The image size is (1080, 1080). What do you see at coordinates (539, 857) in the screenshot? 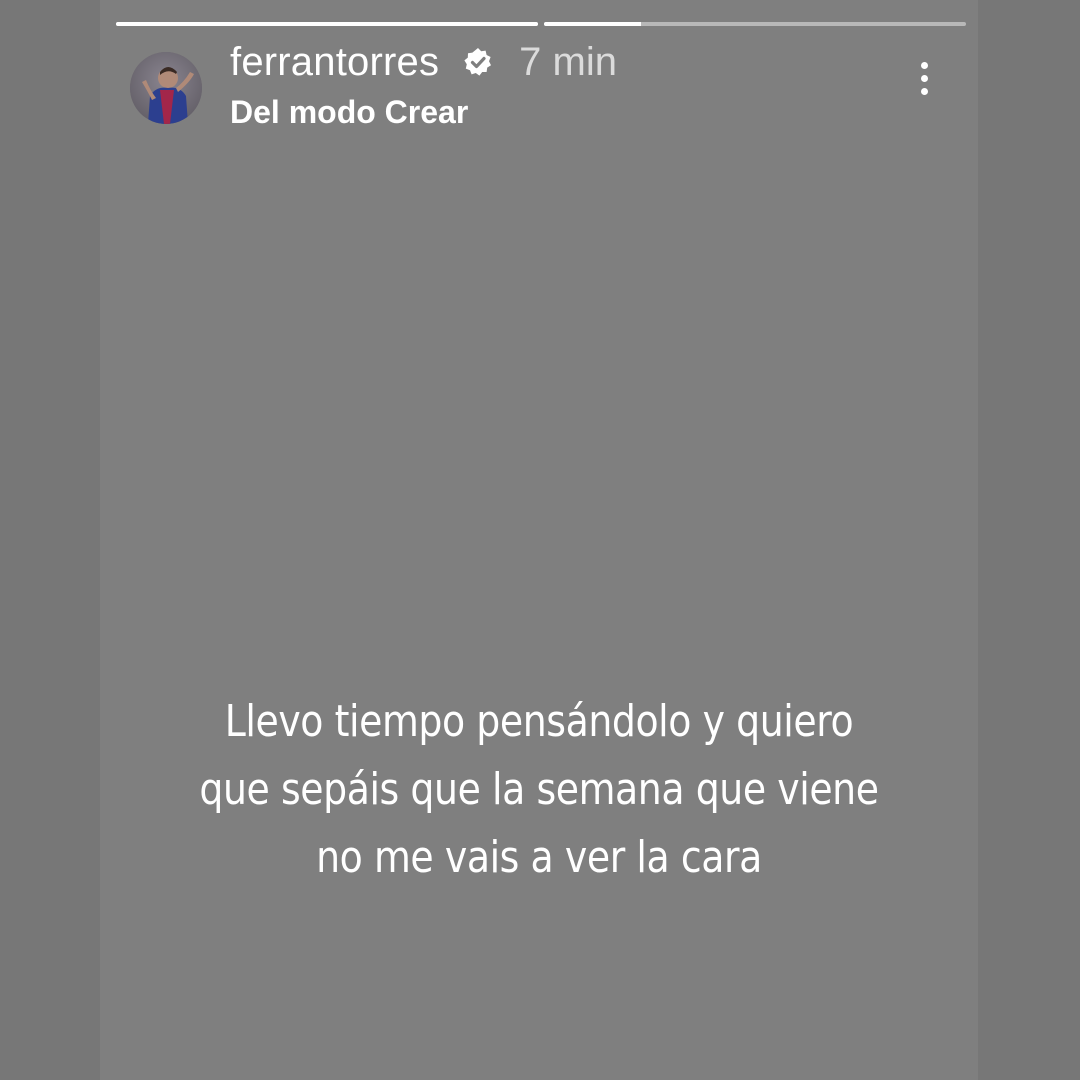
I see `caption-line-3: no me vais a ver la cara` at bounding box center [539, 857].